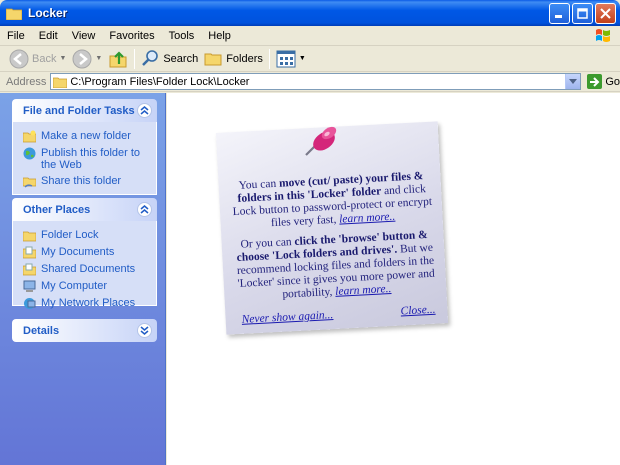  What do you see at coordinates (84, 269) in the screenshot?
I see `place-shared-documents: Shared Documents` at bounding box center [84, 269].